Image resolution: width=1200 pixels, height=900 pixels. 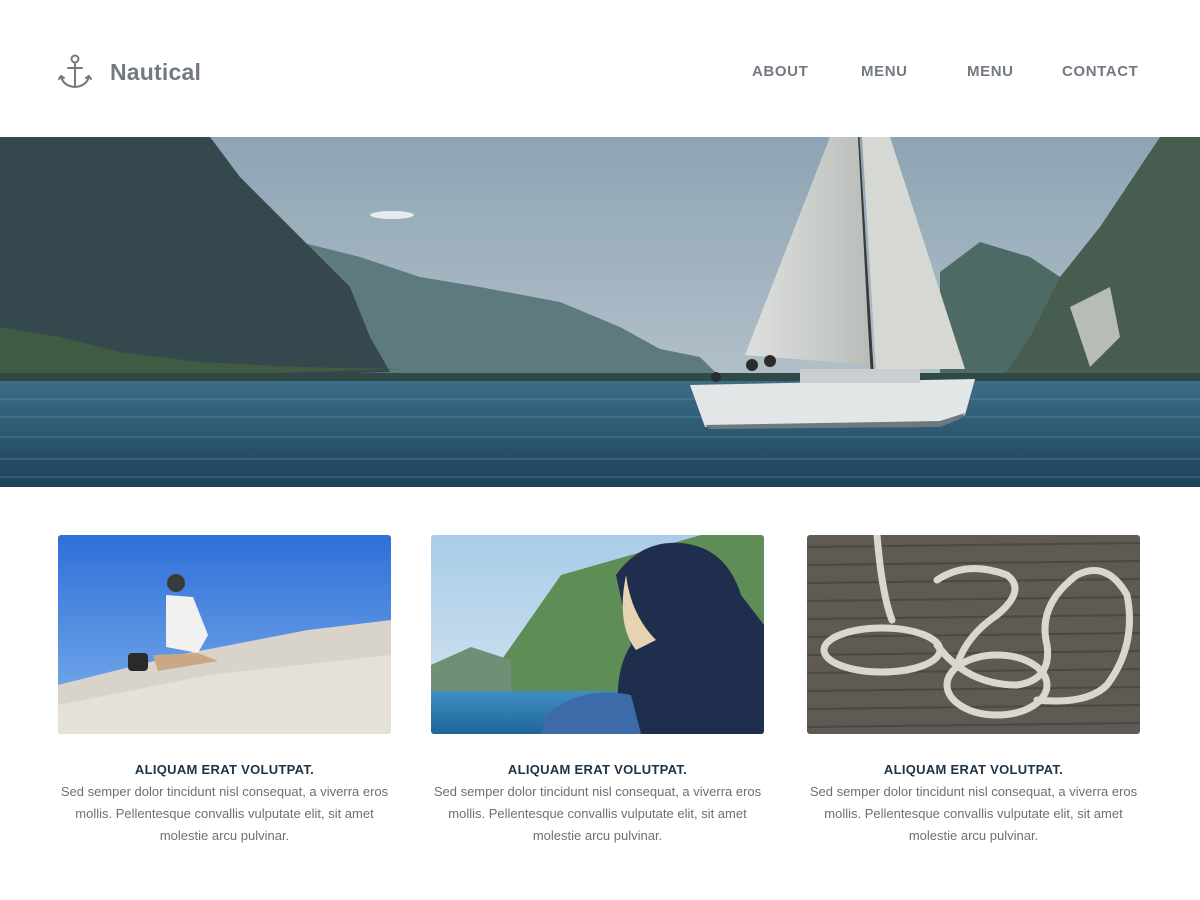 I want to click on nav-menu: MENU, so click(x=884, y=71).